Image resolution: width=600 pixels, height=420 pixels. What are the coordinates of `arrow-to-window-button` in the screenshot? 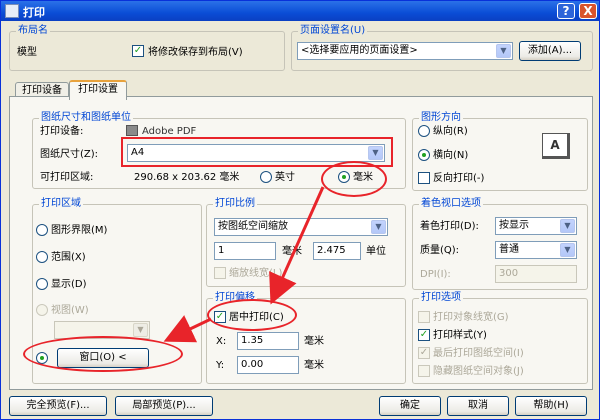 It's located at (187, 329).